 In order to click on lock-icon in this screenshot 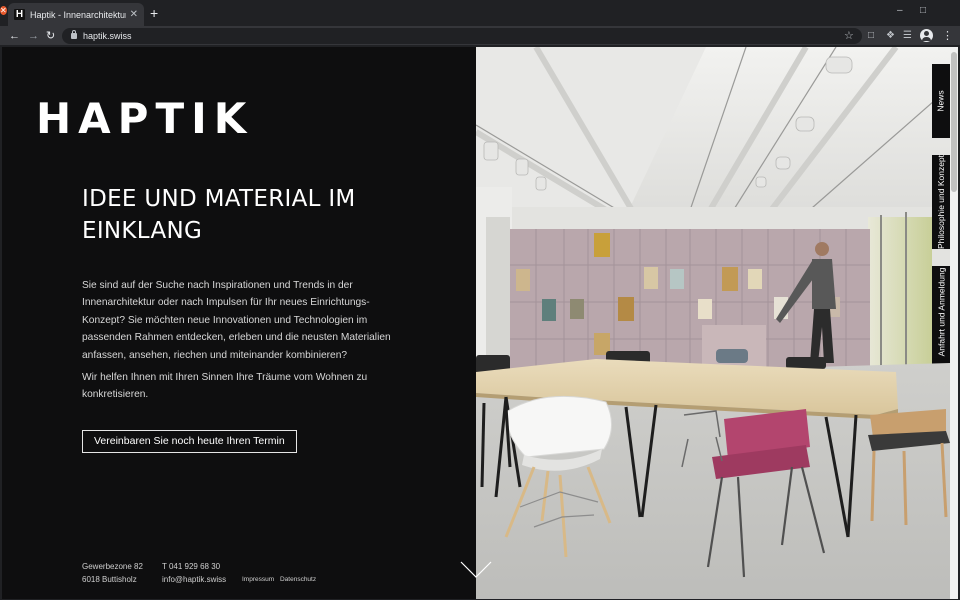, I will do `click(74, 34)`.